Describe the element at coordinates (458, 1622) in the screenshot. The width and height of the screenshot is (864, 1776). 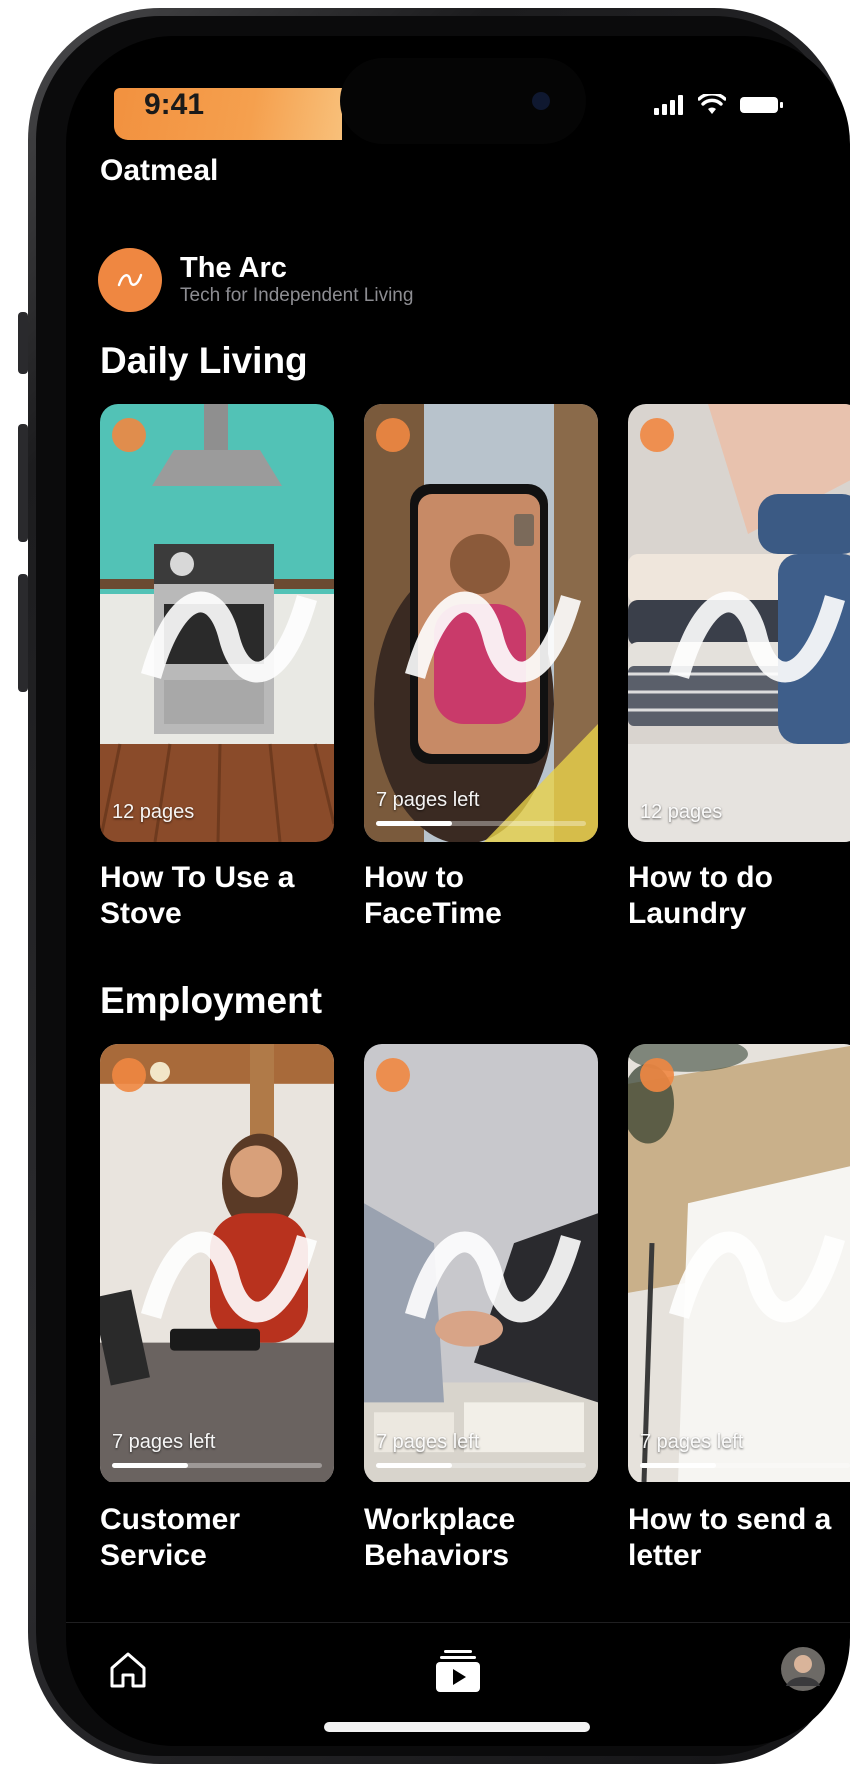
I see `tab-bar-divider` at that location.